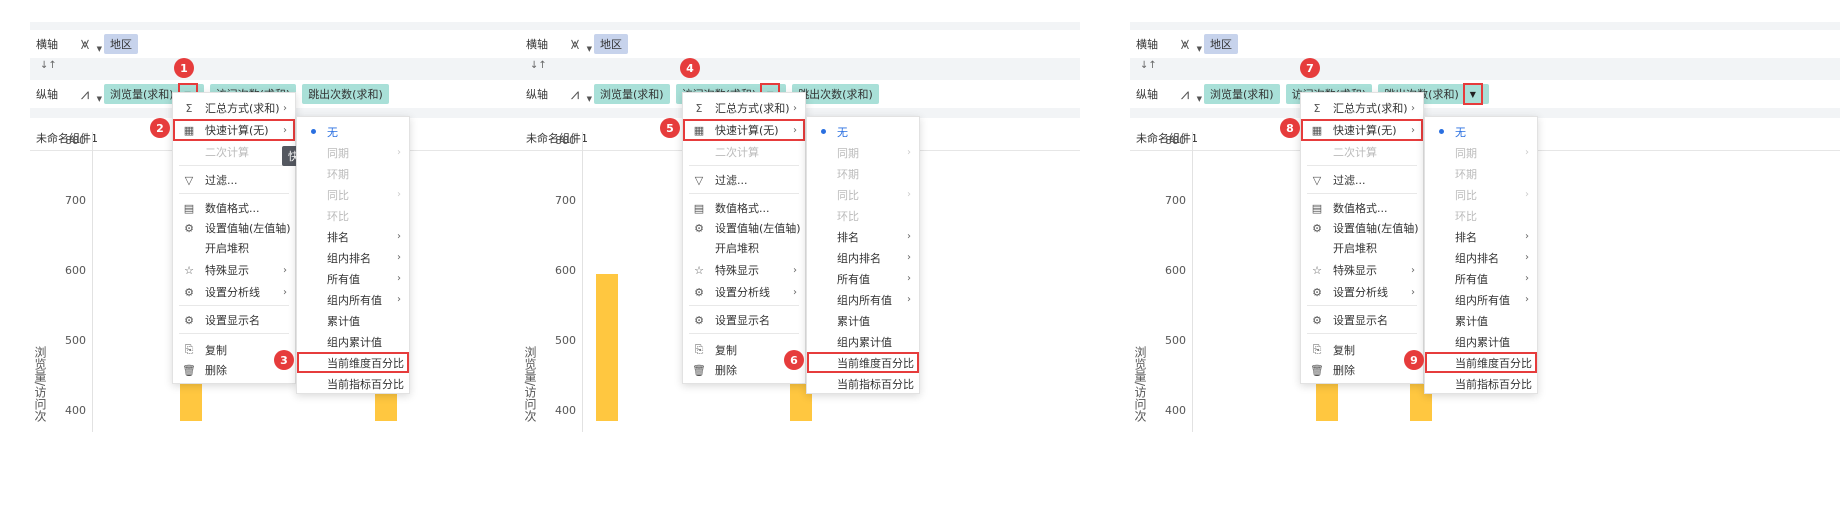  What do you see at coordinates (842, 132) in the screenshot?
I see `submenu-item-label: 无` at bounding box center [842, 132].